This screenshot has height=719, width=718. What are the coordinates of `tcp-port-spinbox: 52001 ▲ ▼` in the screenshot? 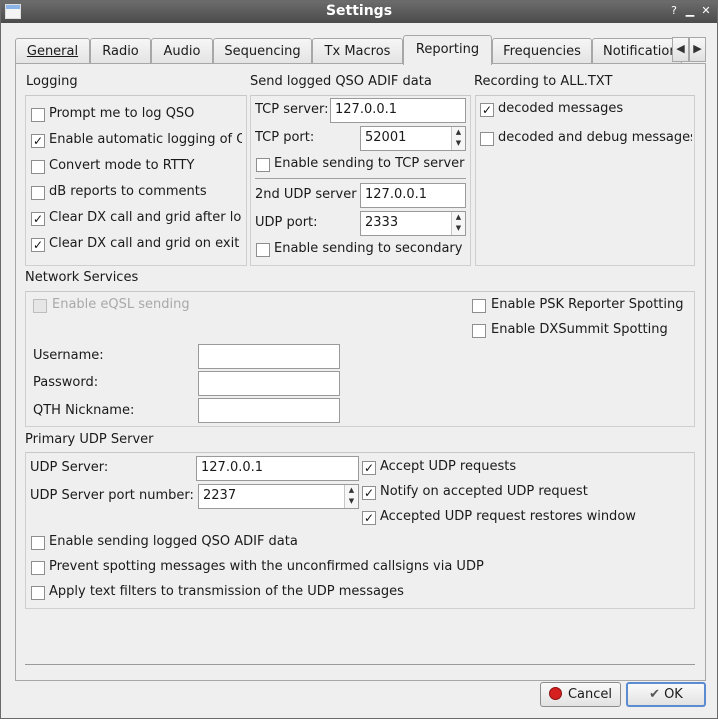 It's located at (413, 138).